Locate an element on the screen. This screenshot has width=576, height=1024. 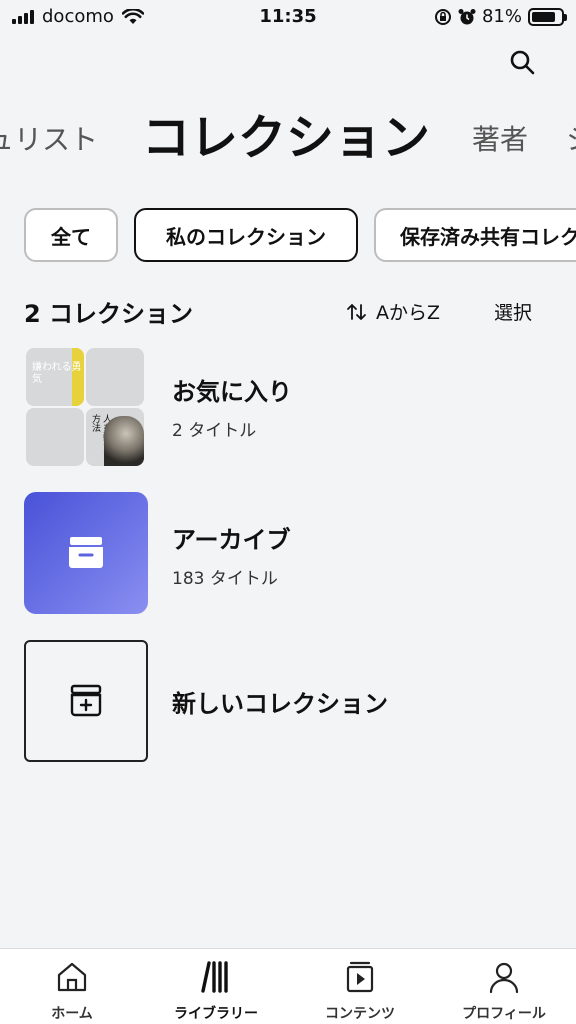
content-icon is located at coordinates (360, 977).